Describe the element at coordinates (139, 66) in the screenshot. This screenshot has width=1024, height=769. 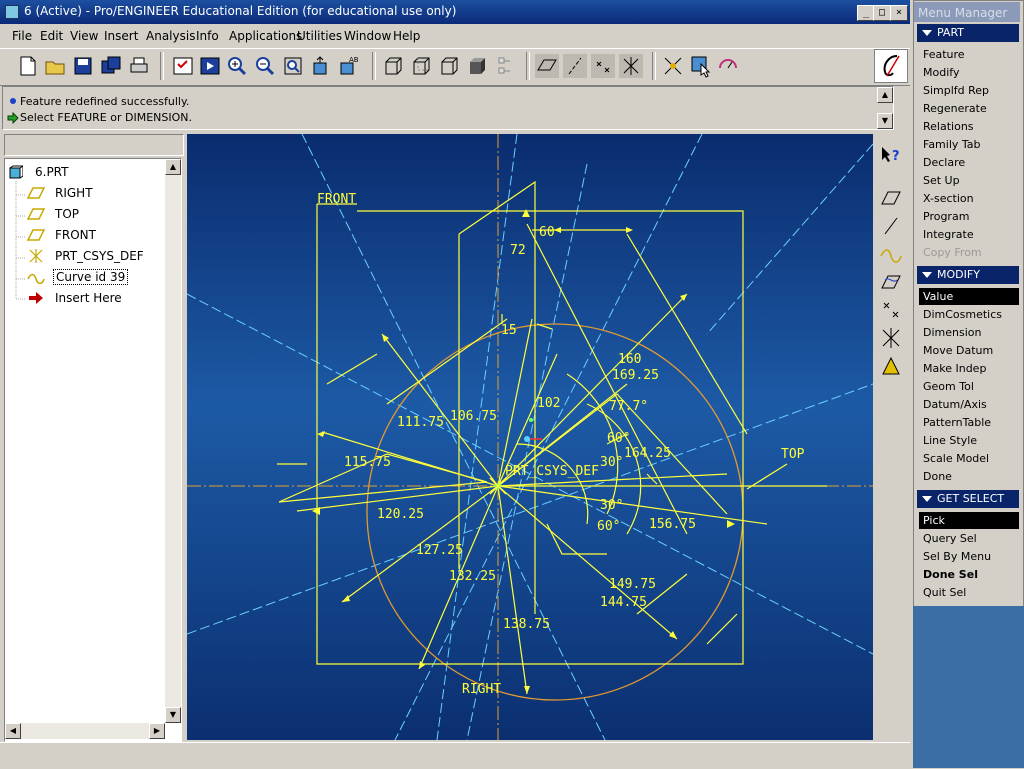
I see `print-icon` at that location.